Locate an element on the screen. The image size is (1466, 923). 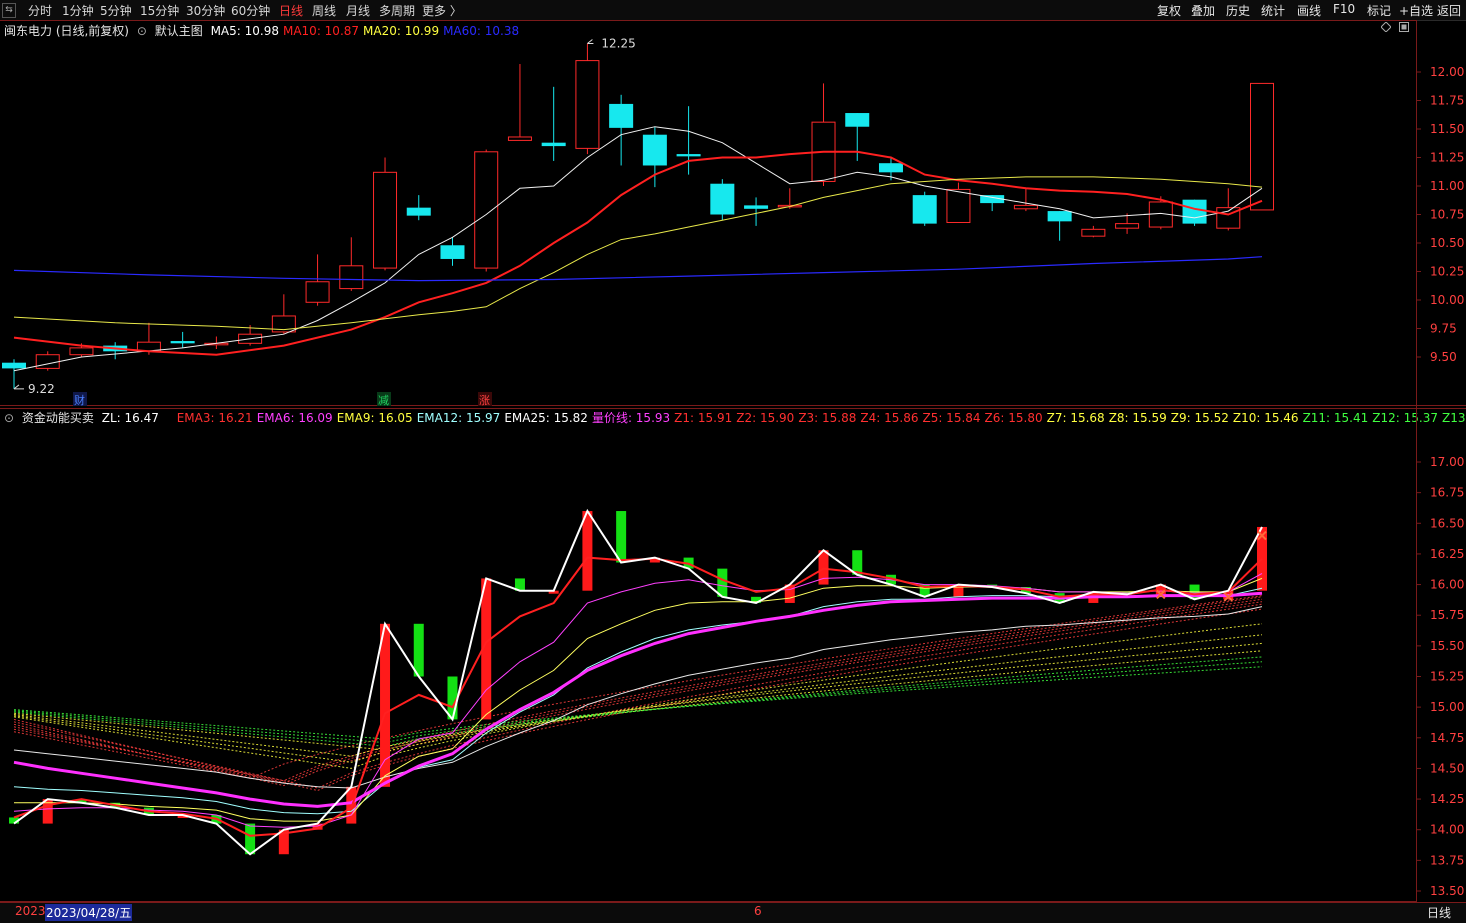
template-icon: ⊙ is located at coordinates (142, 31).